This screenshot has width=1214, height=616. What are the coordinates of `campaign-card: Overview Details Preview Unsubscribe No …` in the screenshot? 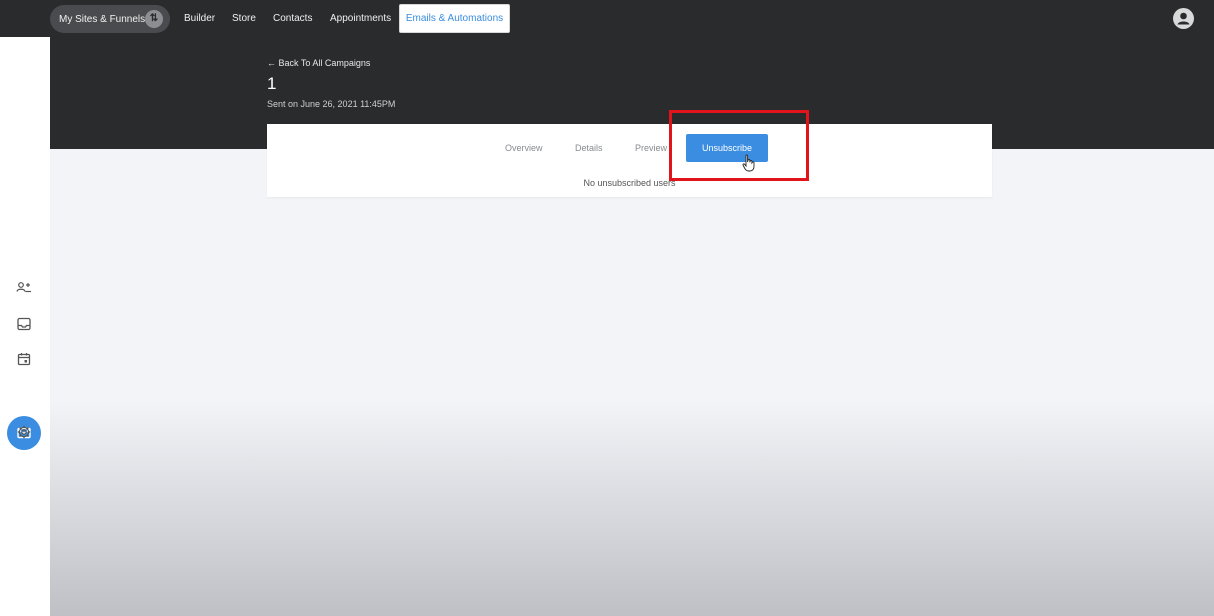 It's located at (629, 160).